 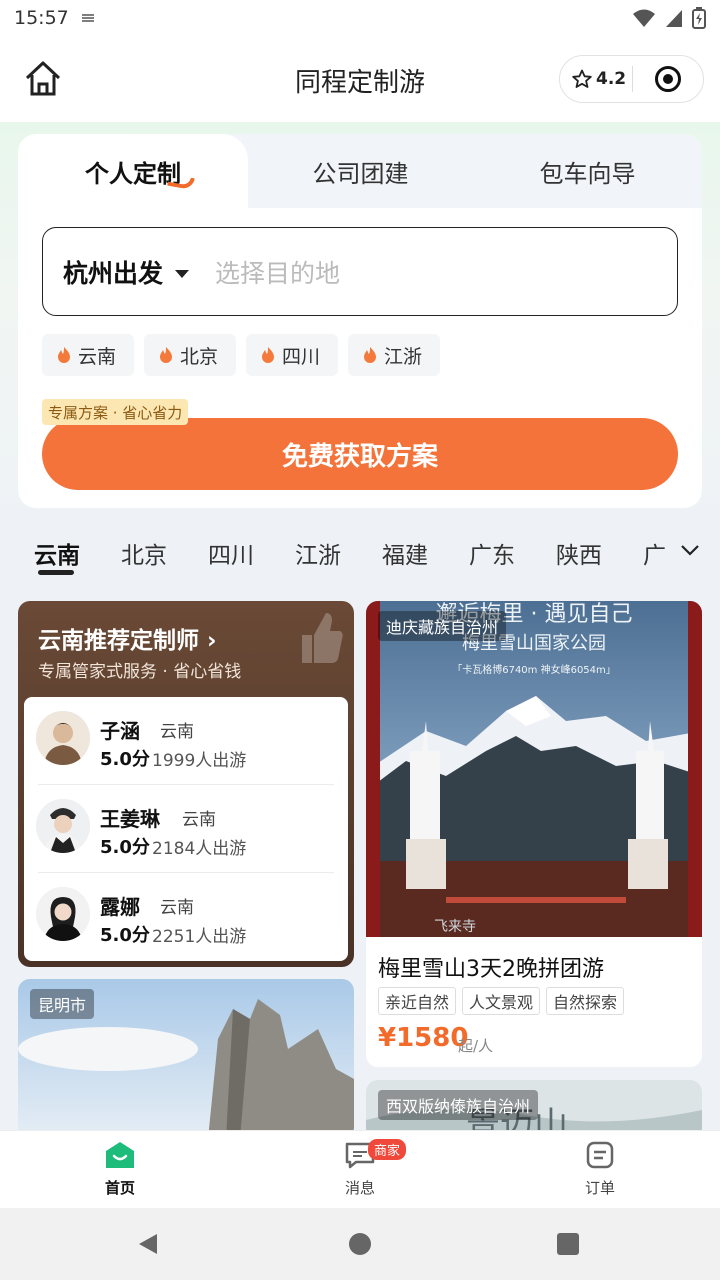 I want to click on target-icon, so click(x=668, y=79).